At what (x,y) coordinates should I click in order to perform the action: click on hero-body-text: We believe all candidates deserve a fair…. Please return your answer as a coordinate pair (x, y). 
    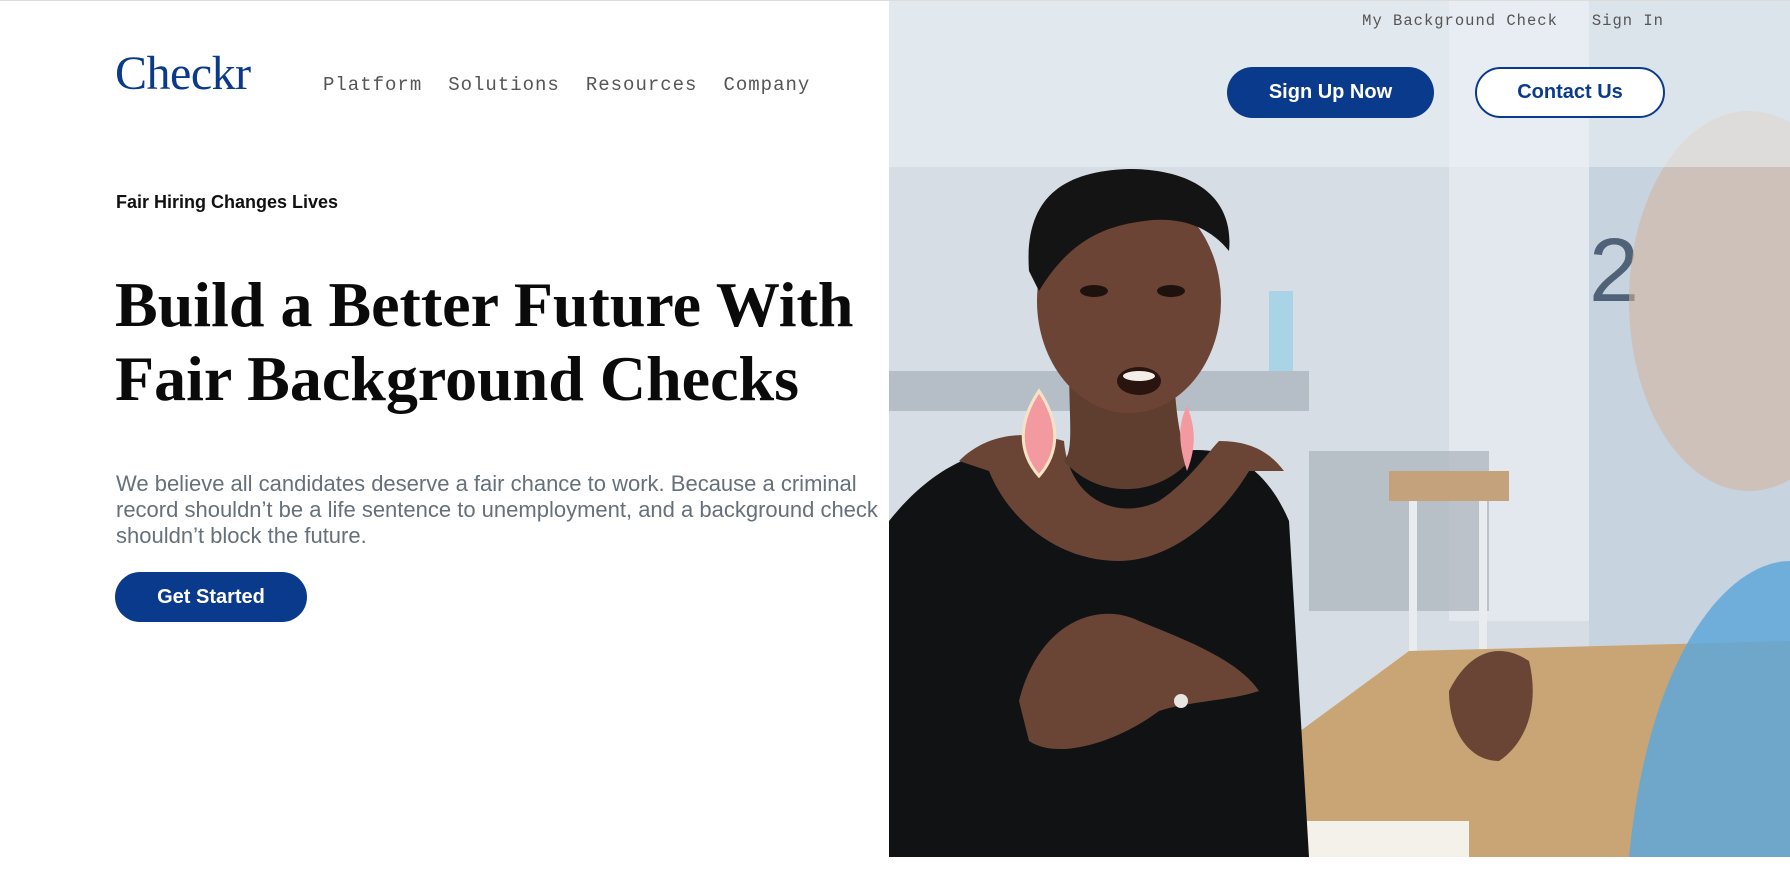
    Looking at the image, I should click on (497, 509).